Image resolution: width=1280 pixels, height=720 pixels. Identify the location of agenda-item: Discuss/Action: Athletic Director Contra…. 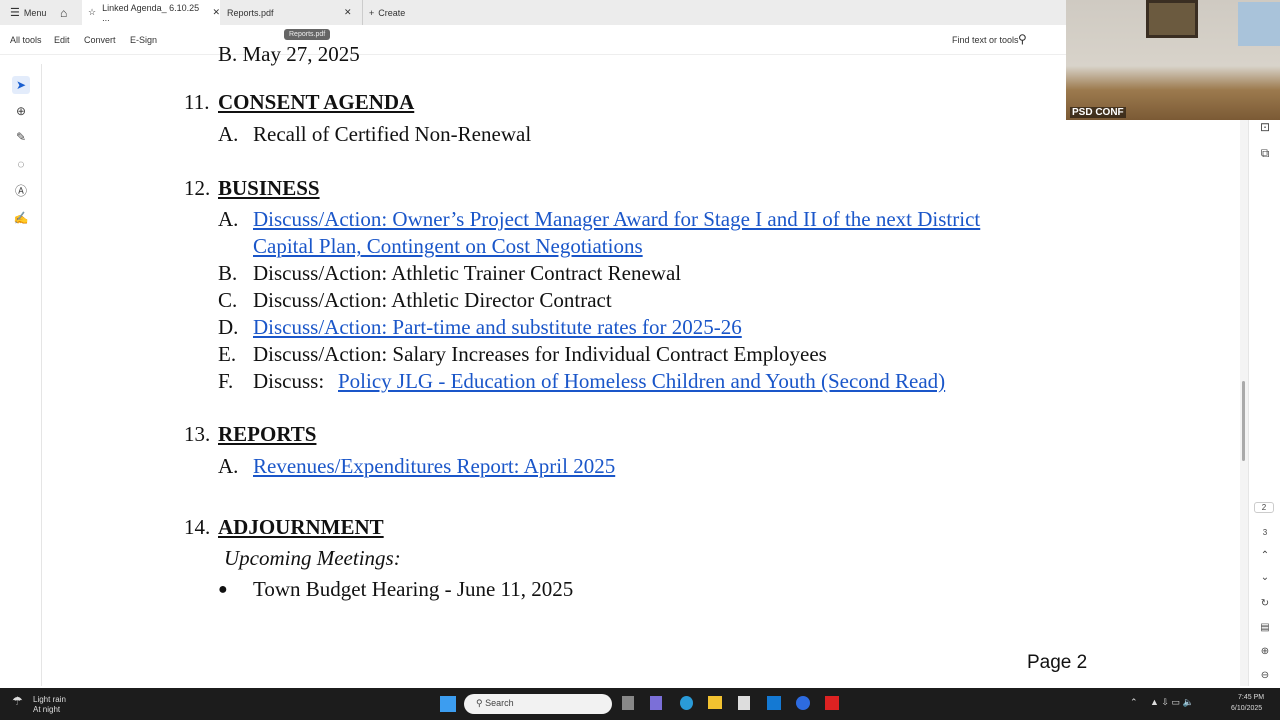
(432, 300).